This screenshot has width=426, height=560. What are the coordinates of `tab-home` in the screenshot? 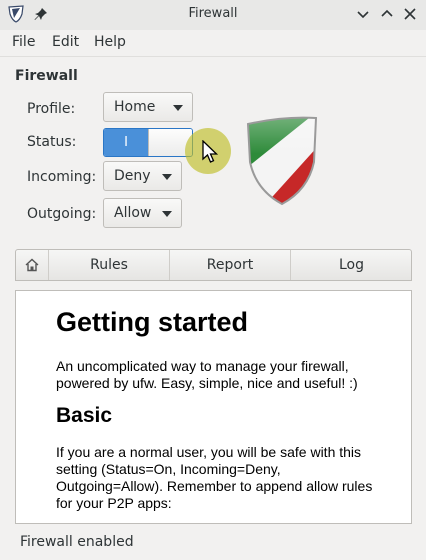 It's located at (32, 265).